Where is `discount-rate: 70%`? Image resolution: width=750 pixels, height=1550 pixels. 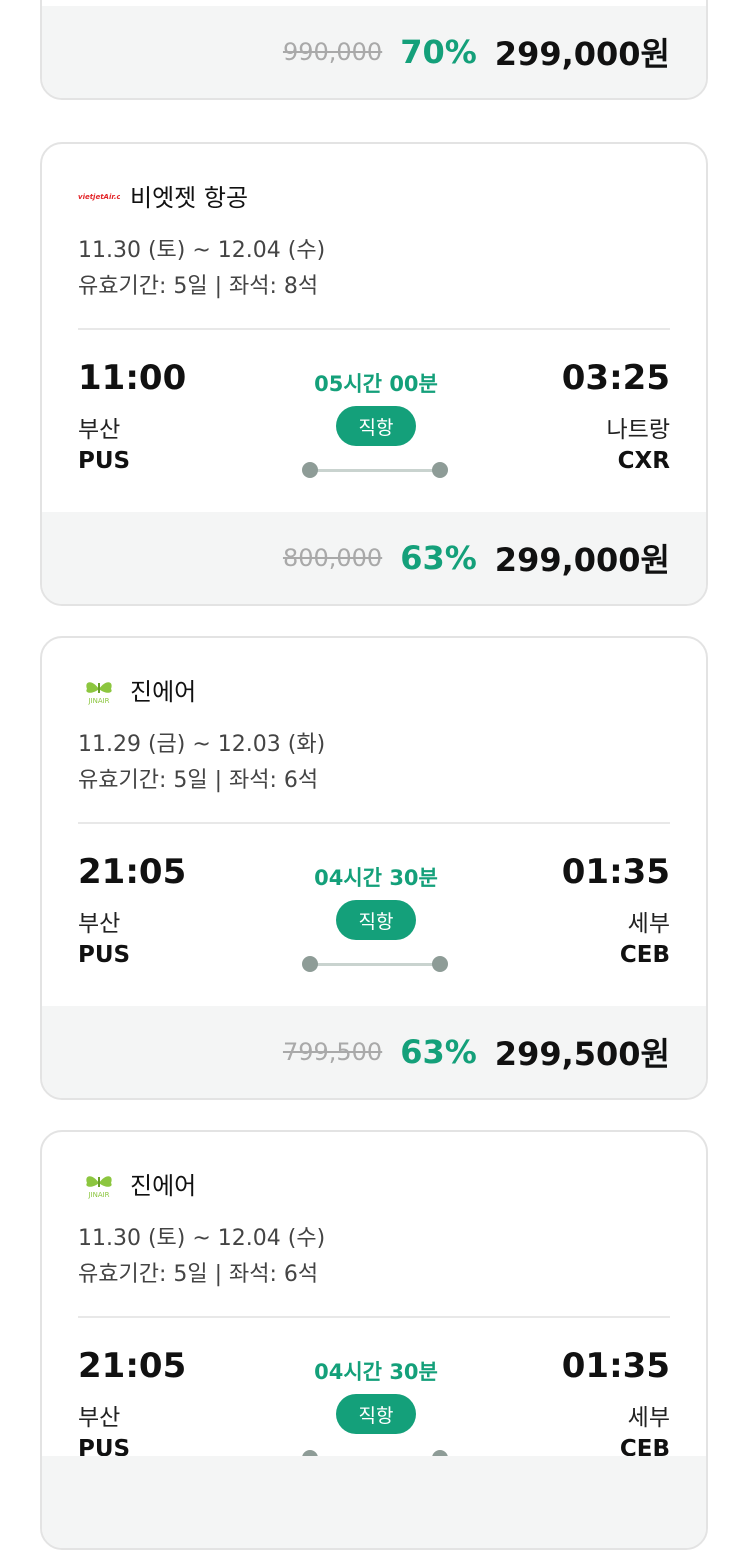 discount-rate: 70% is located at coordinates (438, 52).